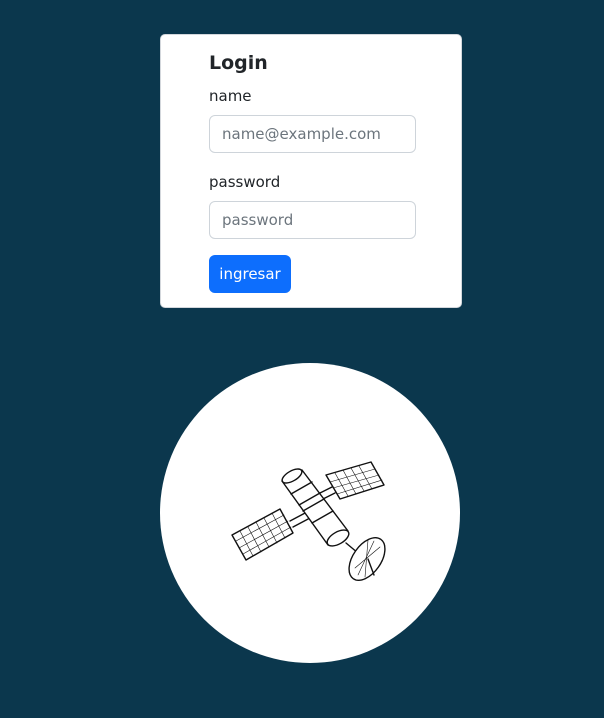 This screenshot has height=718, width=604. What do you see at coordinates (308, 521) in the screenshot?
I see `satellite-icon` at bounding box center [308, 521].